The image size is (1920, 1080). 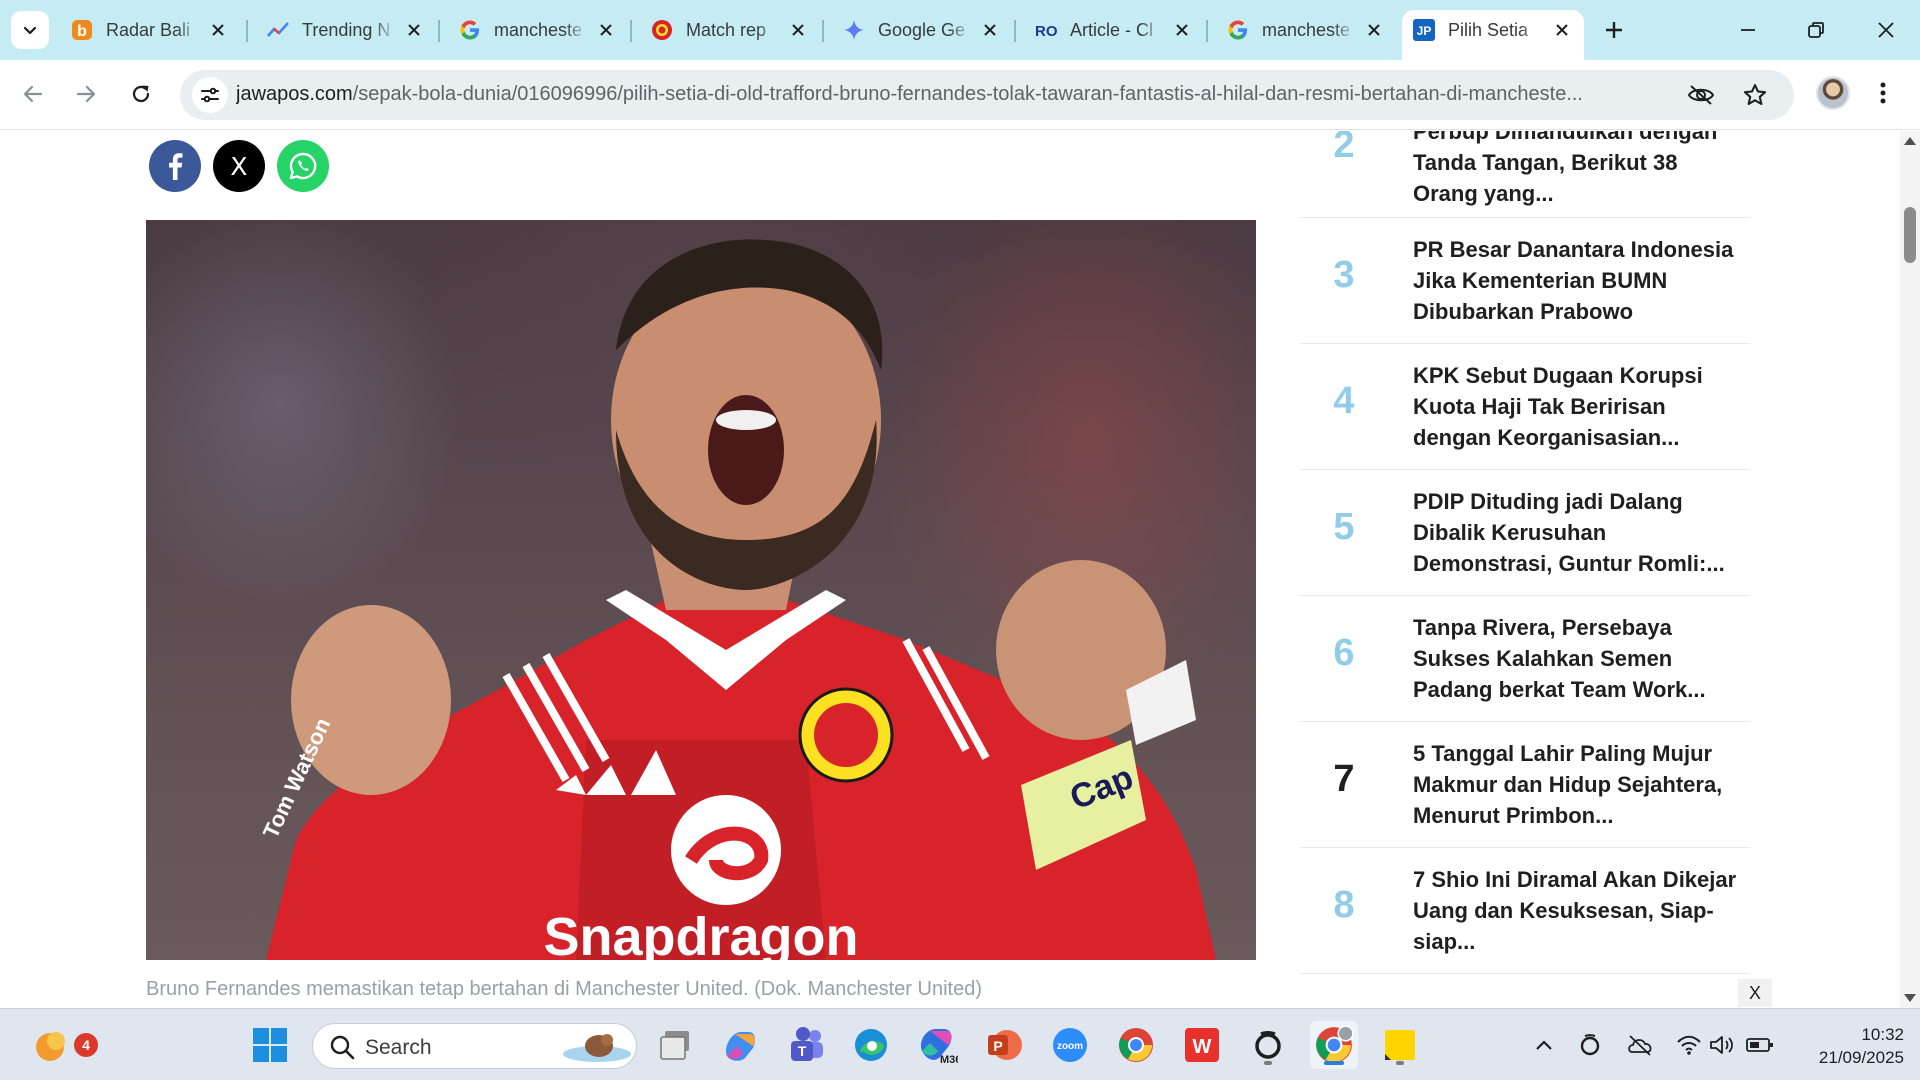 What do you see at coordinates (538, 30) in the screenshot?
I see `tab-google-search-1: mancheste` at bounding box center [538, 30].